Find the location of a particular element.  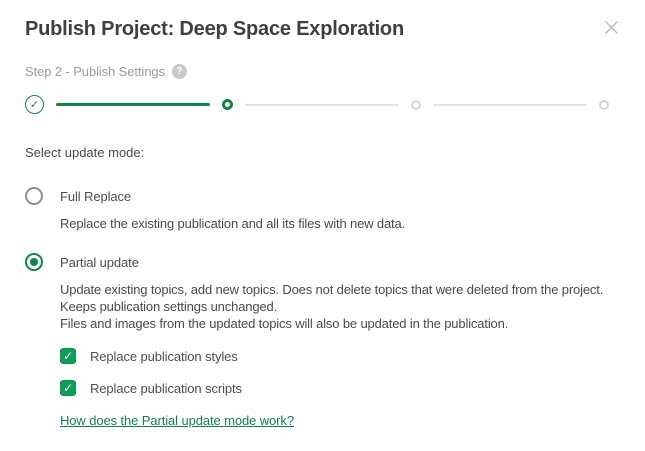

step-4-dot is located at coordinates (604, 104).